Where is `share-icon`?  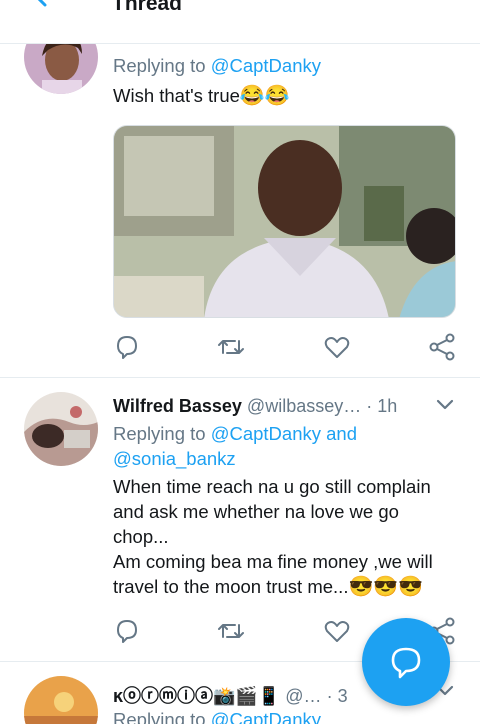
share-icon is located at coordinates (442, 347).